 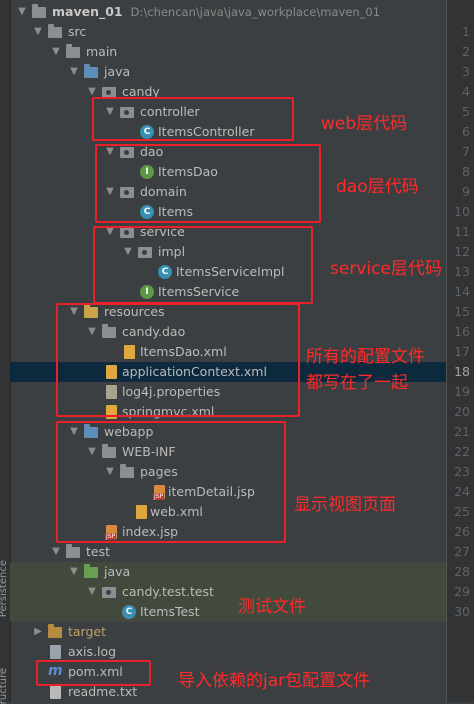 I want to click on test-class-icon: C, so click(x=129, y=612).